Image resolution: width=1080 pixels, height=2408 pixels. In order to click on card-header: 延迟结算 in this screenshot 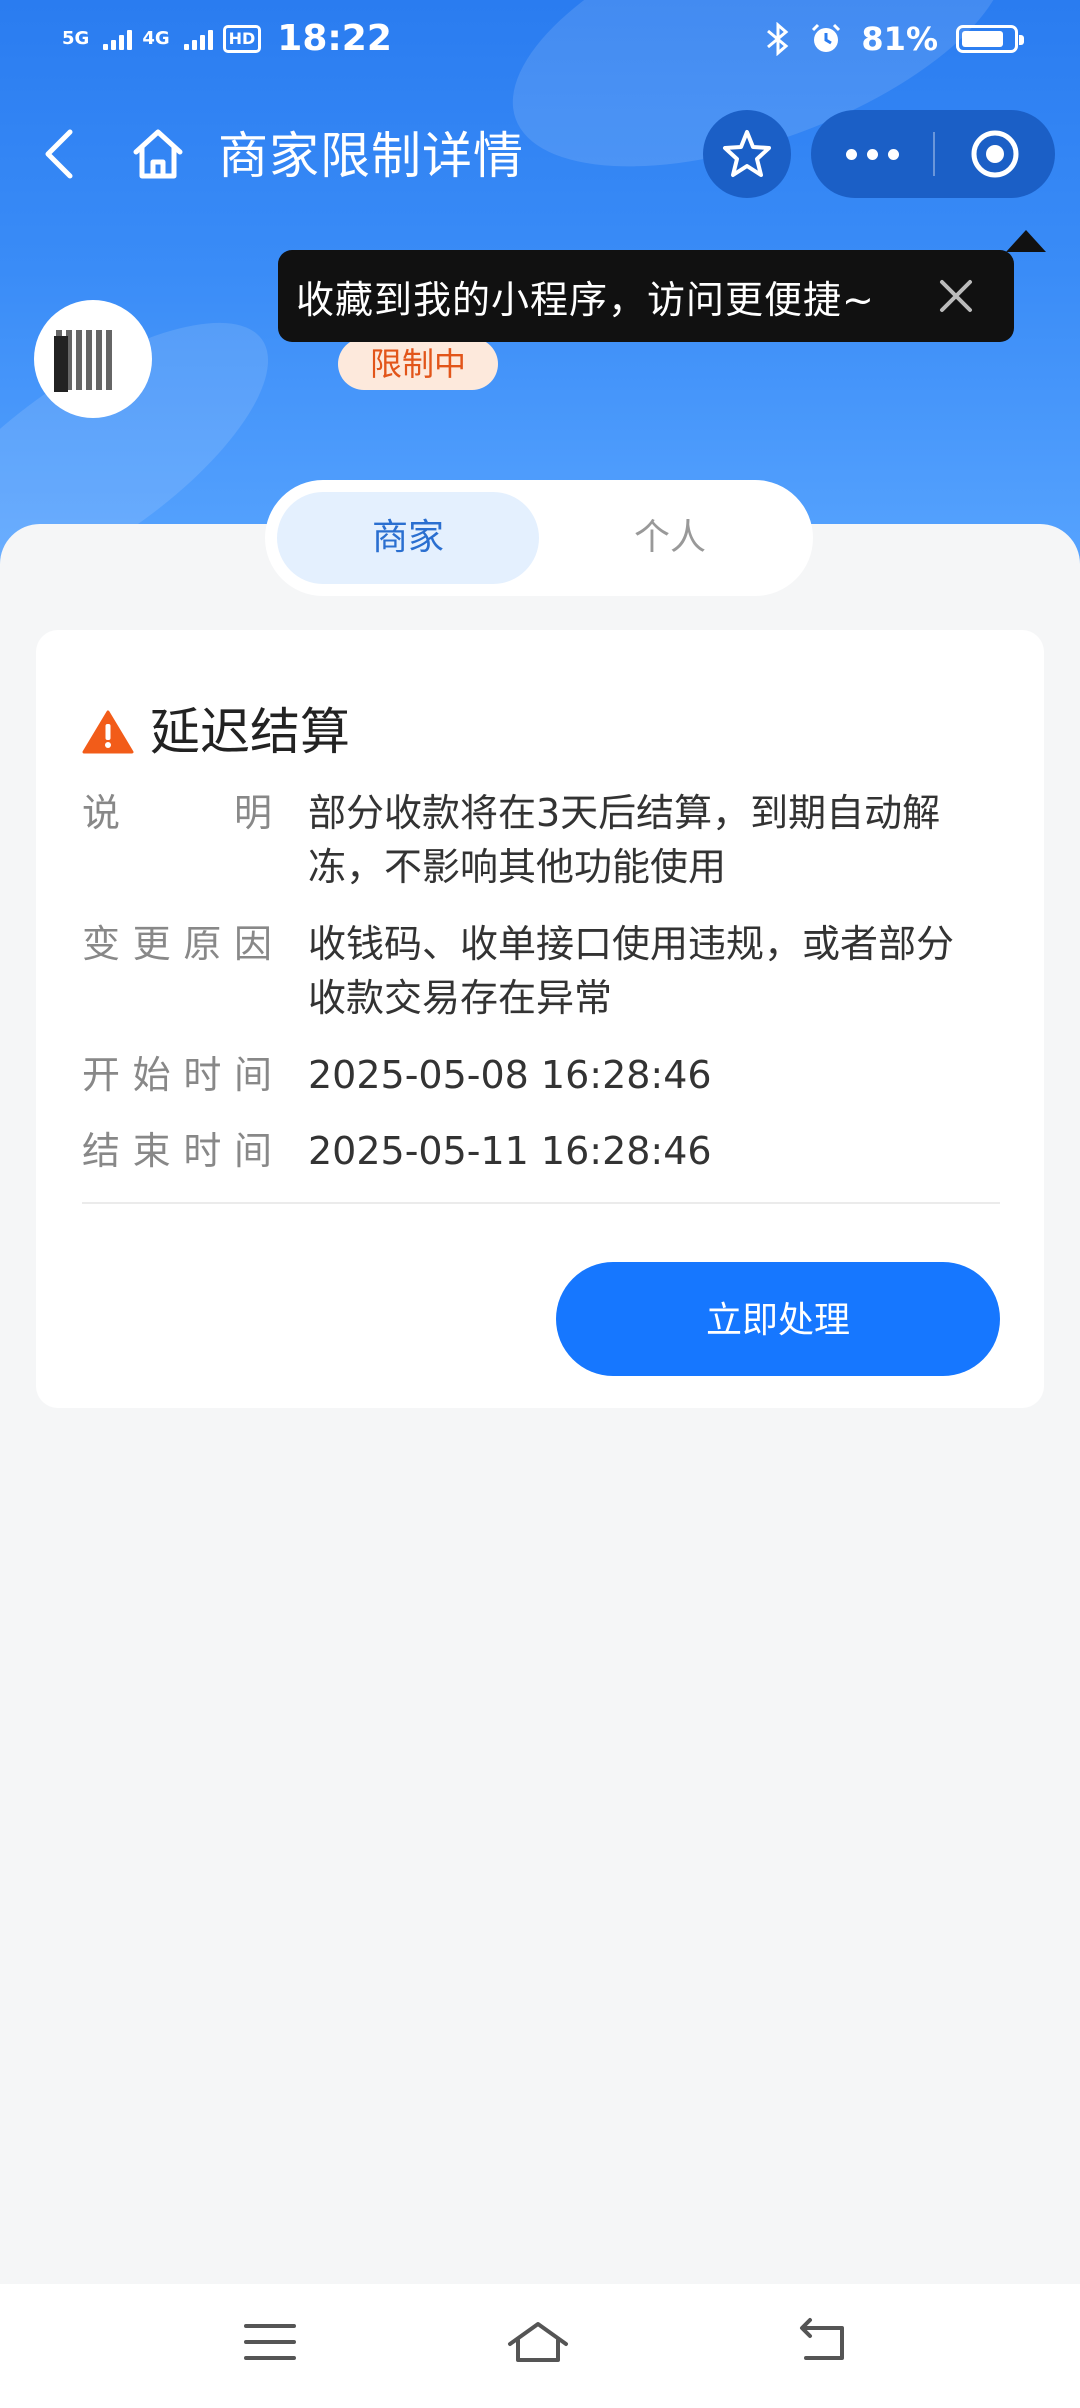, I will do `click(216, 732)`.